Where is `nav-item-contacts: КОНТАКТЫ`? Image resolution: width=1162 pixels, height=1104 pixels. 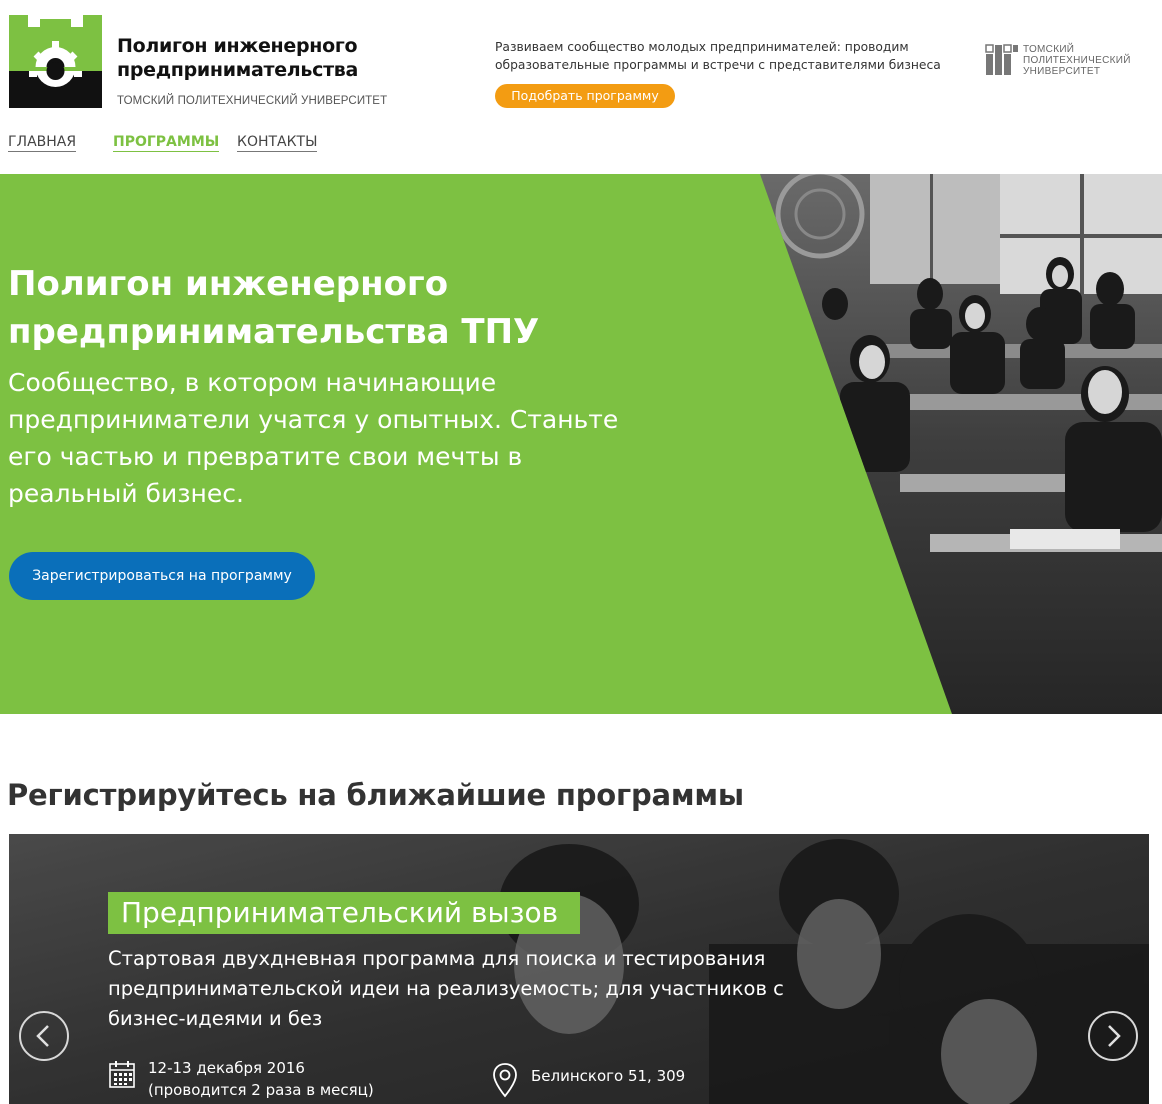 nav-item-contacts: КОНТАКТЫ is located at coordinates (277, 143).